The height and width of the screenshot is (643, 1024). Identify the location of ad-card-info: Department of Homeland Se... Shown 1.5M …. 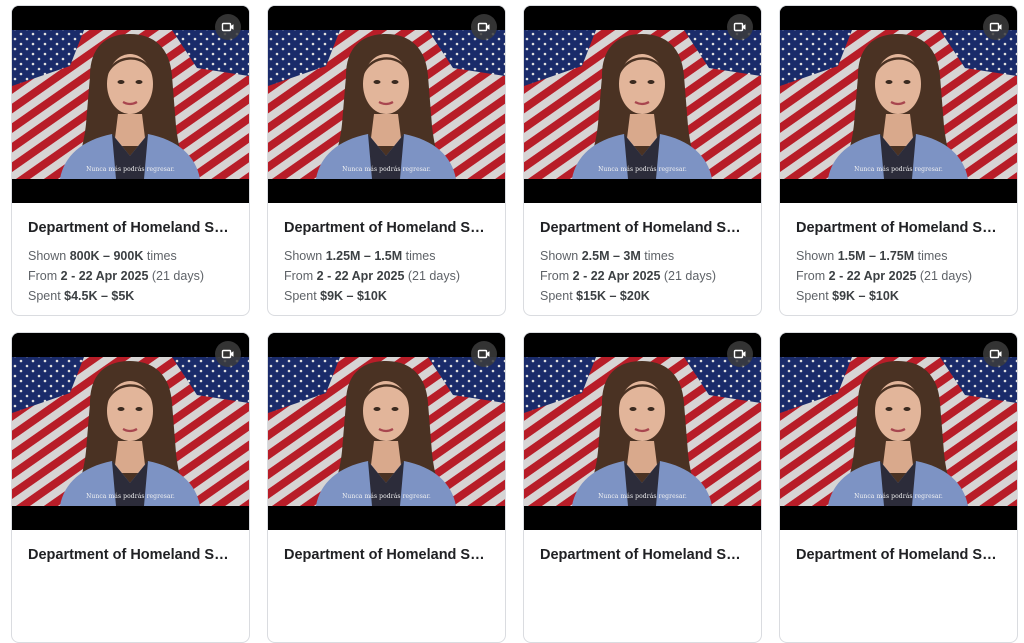
(898, 254).